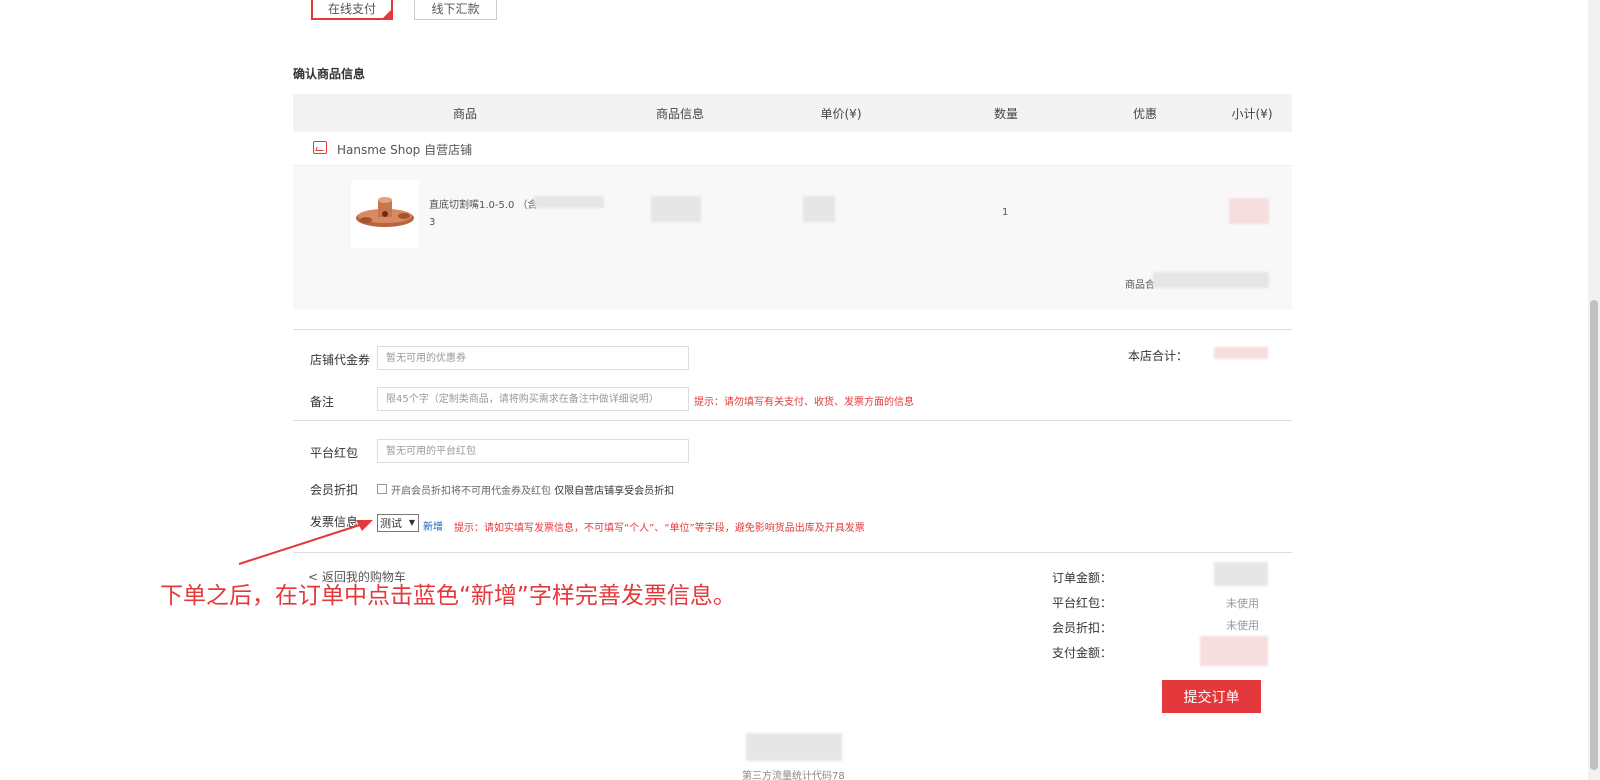 This screenshot has height=780, width=1600. What do you see at coordinates (794, 747) in the screenshot?
I see `redacted-footer-block` at bounding box center [794, 747].